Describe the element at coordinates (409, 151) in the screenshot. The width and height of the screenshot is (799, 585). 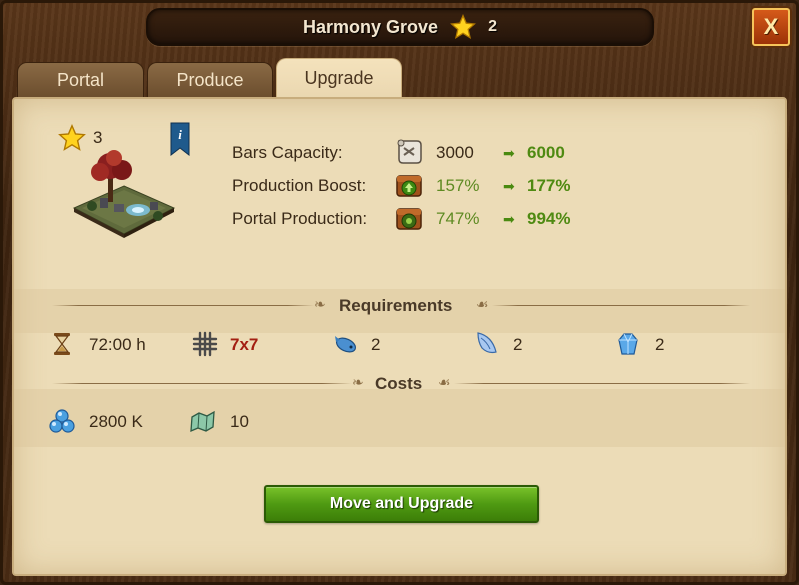
I see `scroll-icon` at that location.